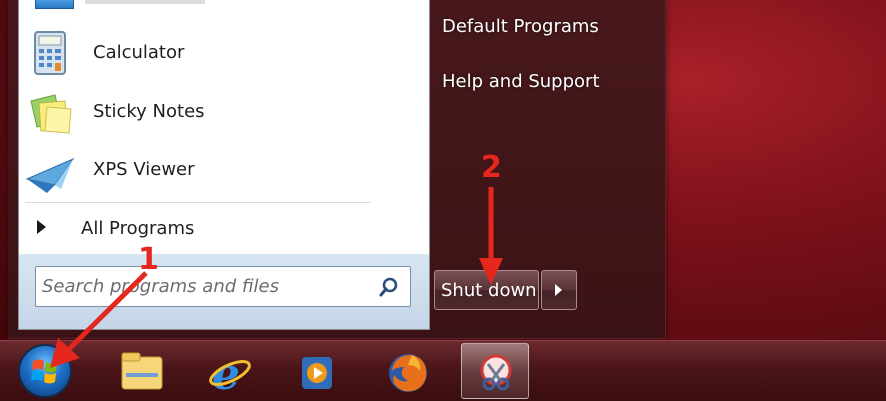 This screenshot has width=886, height=401. I want to click on annotation-step-1: 1, so click(148, 259).